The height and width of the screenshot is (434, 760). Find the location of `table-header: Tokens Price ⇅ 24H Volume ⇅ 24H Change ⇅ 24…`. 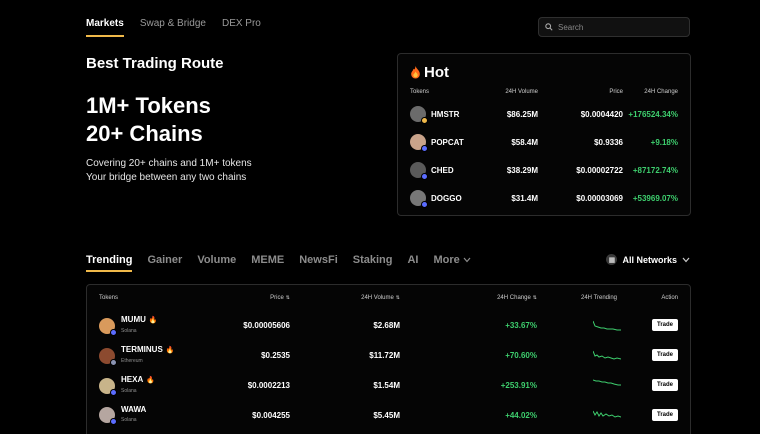

table-header: Tokens Price ⇅ 24H Volume ⇅ 24H Change ⇅ 24… is located at coordinates (388, 300).